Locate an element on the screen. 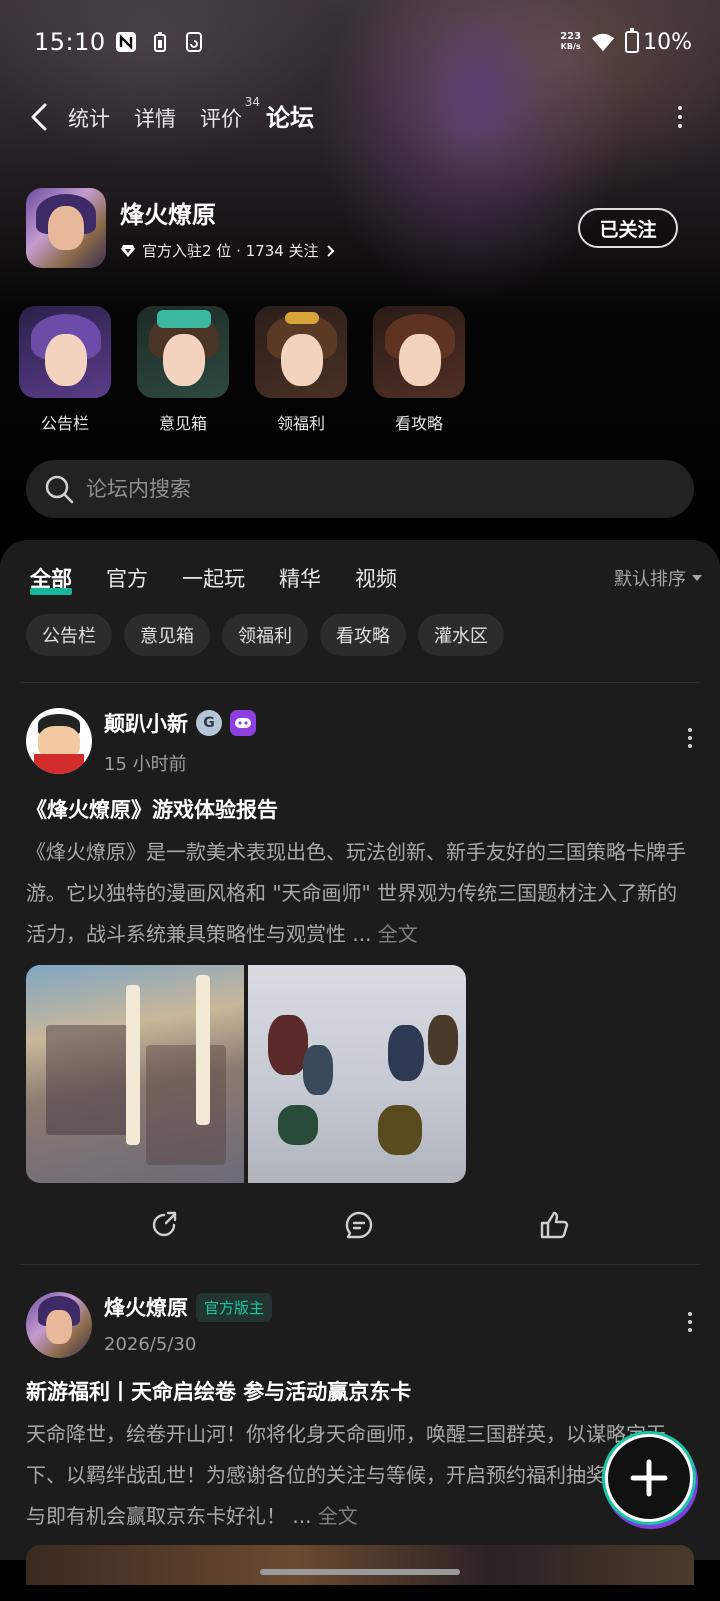  chip-guides: 看攻略 is located at coordinates (363, 635).